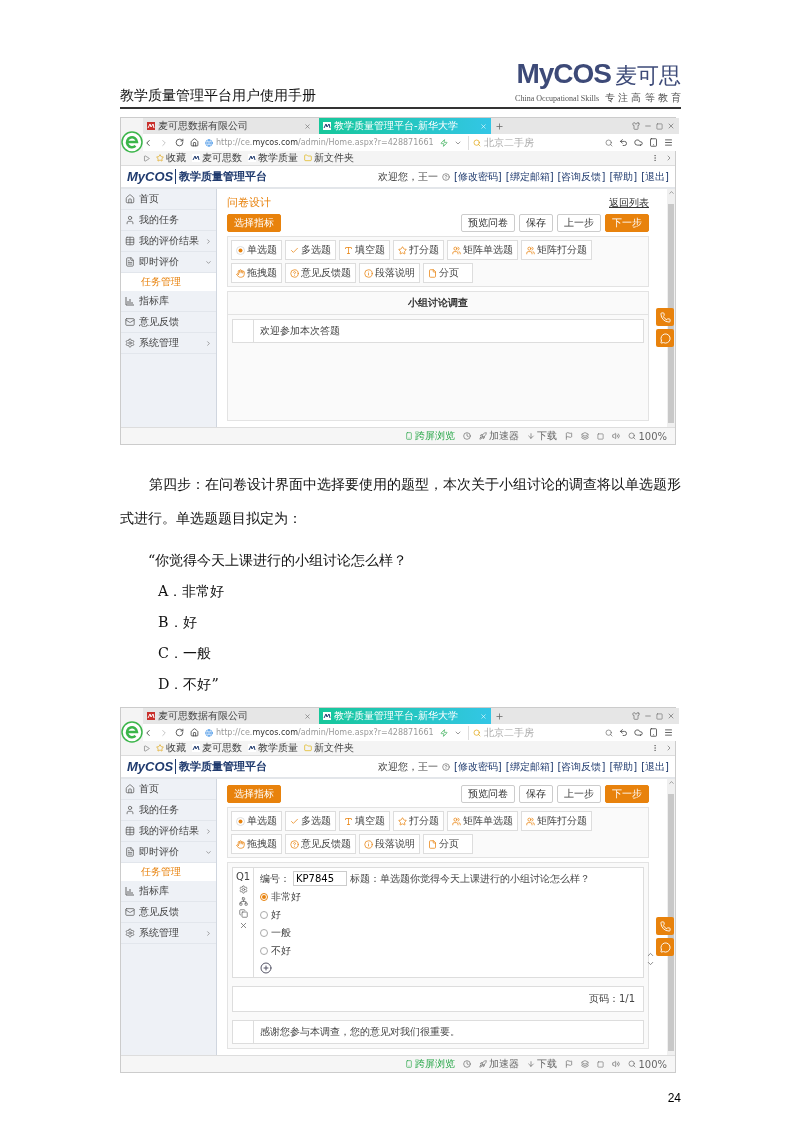  I want to click on question-type-button: 意见反馈题, so click(320, 273).